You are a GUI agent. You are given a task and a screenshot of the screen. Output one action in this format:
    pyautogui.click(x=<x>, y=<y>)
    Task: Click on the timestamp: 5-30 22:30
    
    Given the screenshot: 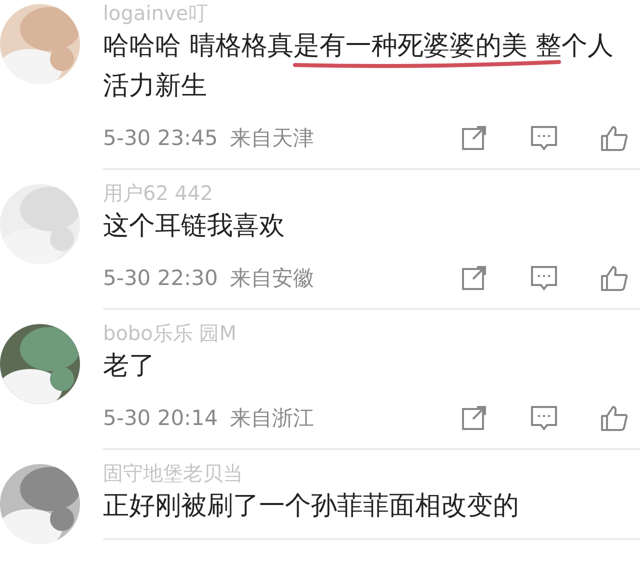 What is the action you would take?
    pyautogui.click(x=160, y=278)
    